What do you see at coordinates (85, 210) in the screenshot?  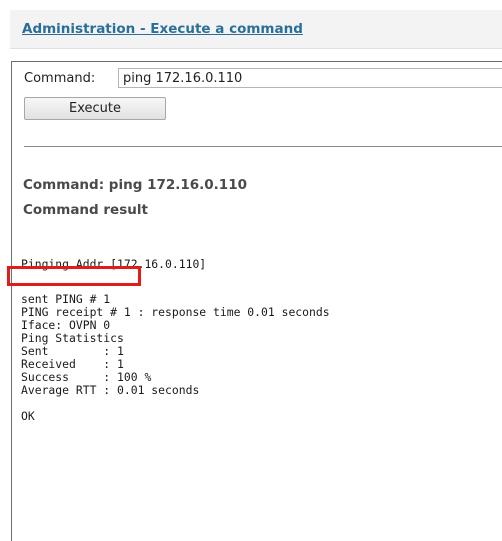 I see `command-result-heading: Command result` at bounding box center [85, 210].